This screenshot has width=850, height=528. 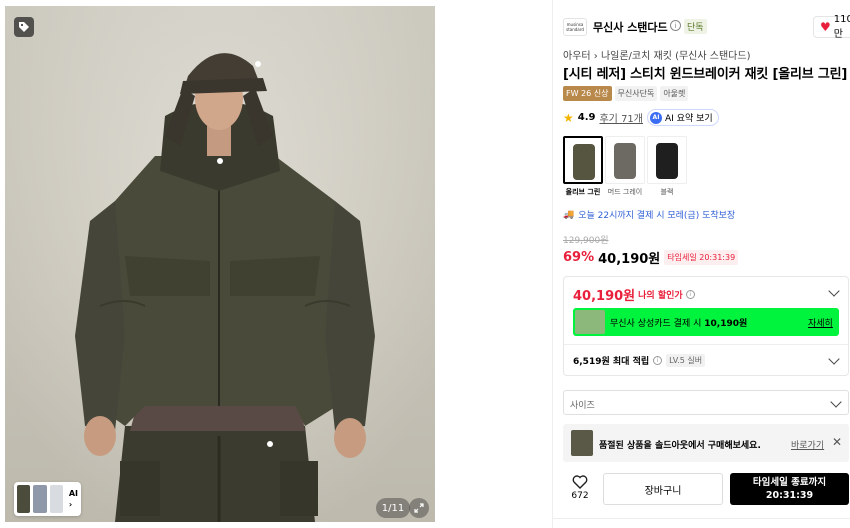 What do you see at coordinates (705, 74) in the screenshot?
I see `product-title: [시티 레저] 스티치 윈드브레이커 재킷 [올리브 그린]` at bounding box center [705, 74].